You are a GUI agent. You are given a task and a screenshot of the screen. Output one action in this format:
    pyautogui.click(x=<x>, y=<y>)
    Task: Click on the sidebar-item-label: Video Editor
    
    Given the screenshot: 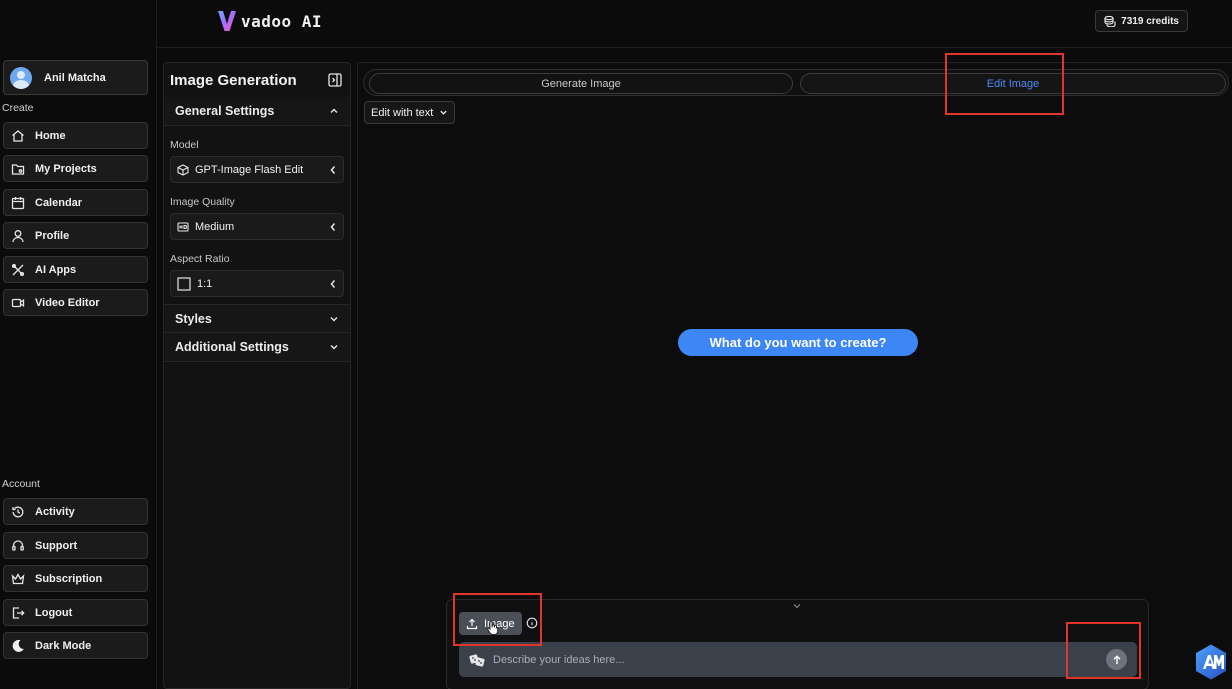 What is the action you would take?
    pyautogui.click(x=67, y=302)
    